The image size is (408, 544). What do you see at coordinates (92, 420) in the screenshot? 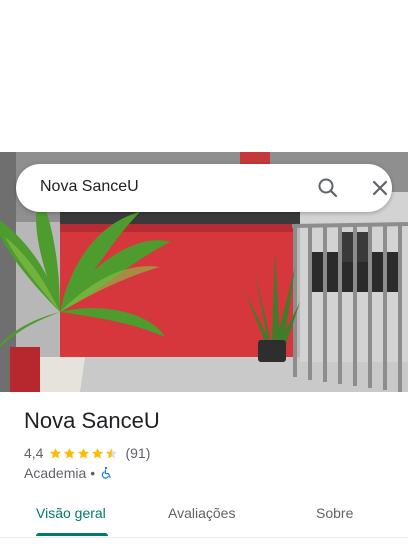
I see `place-title: Nova SanceU` at bounding box center [92, 420].